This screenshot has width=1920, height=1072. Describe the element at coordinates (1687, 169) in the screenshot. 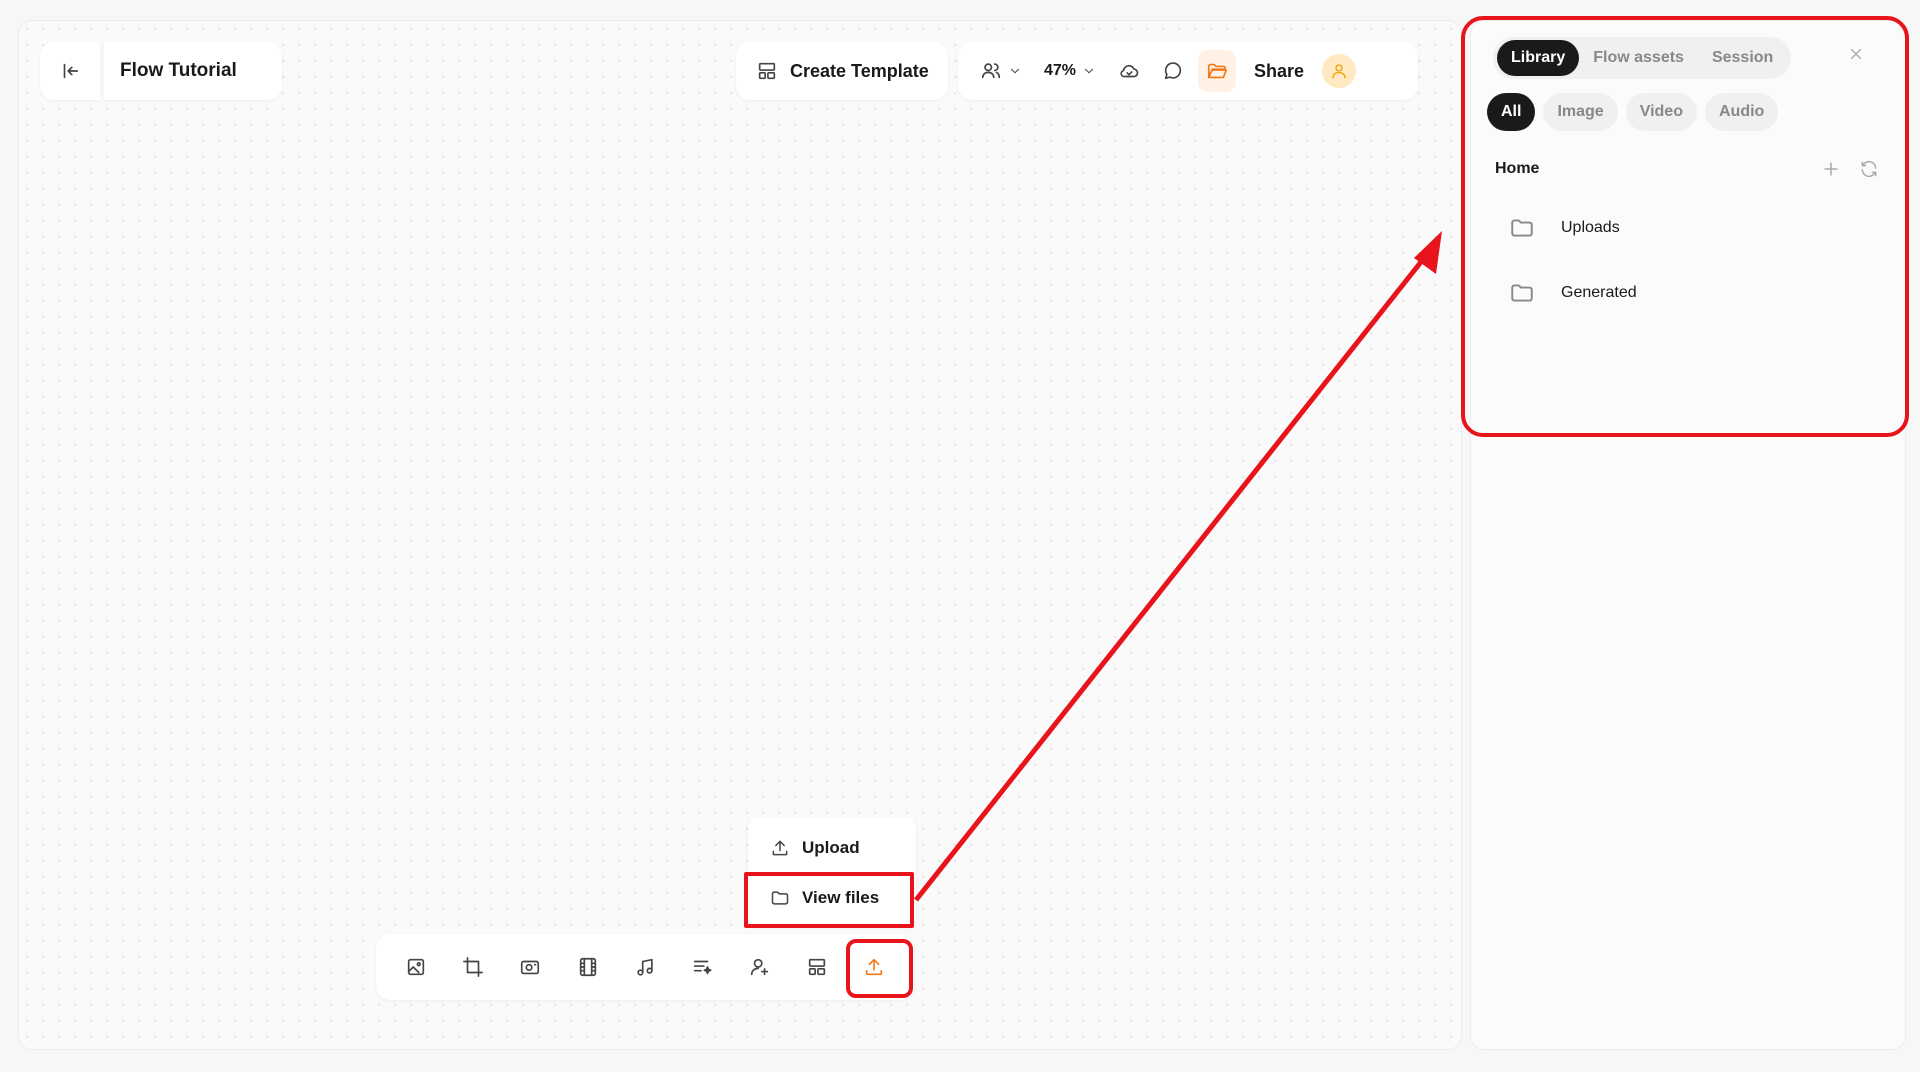

I see `breadcrumb: Home` at that location.